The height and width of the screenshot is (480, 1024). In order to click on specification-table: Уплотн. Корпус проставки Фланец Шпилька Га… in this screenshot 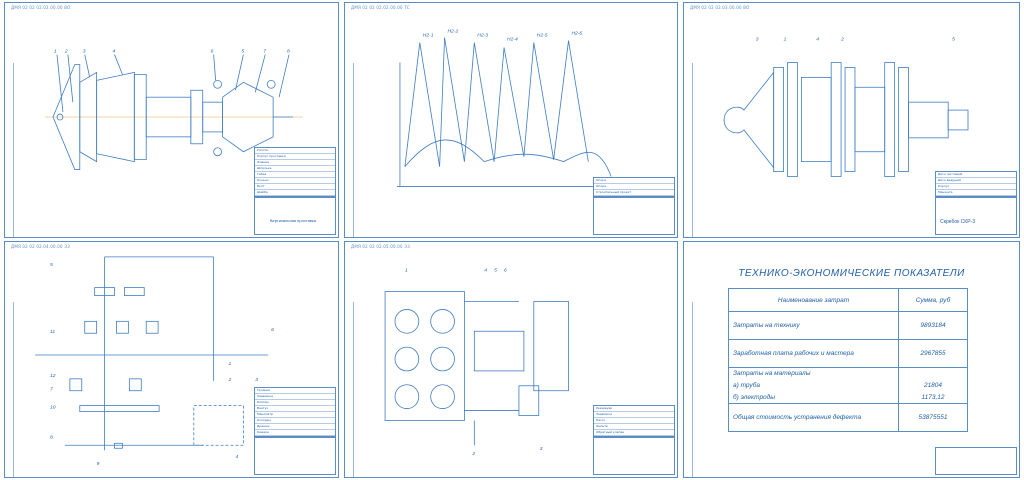, I will do `click(295, 172)`.